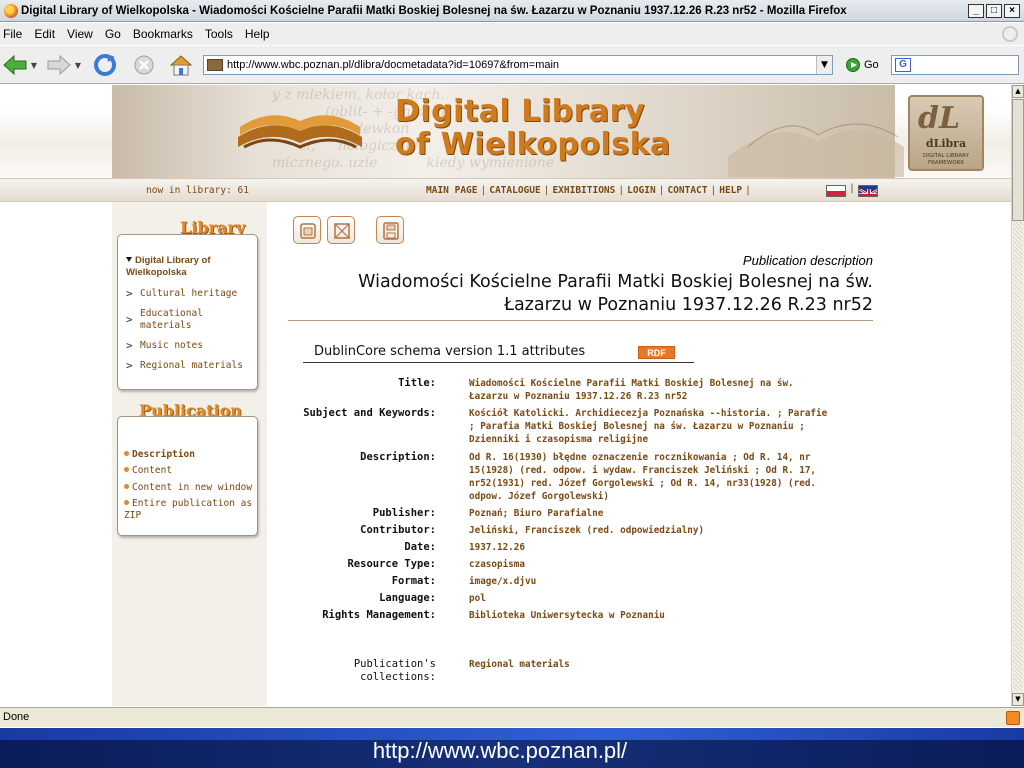 This screenshot has height=768, width=1024. I want to click on expand-icon, so click(342, 231).